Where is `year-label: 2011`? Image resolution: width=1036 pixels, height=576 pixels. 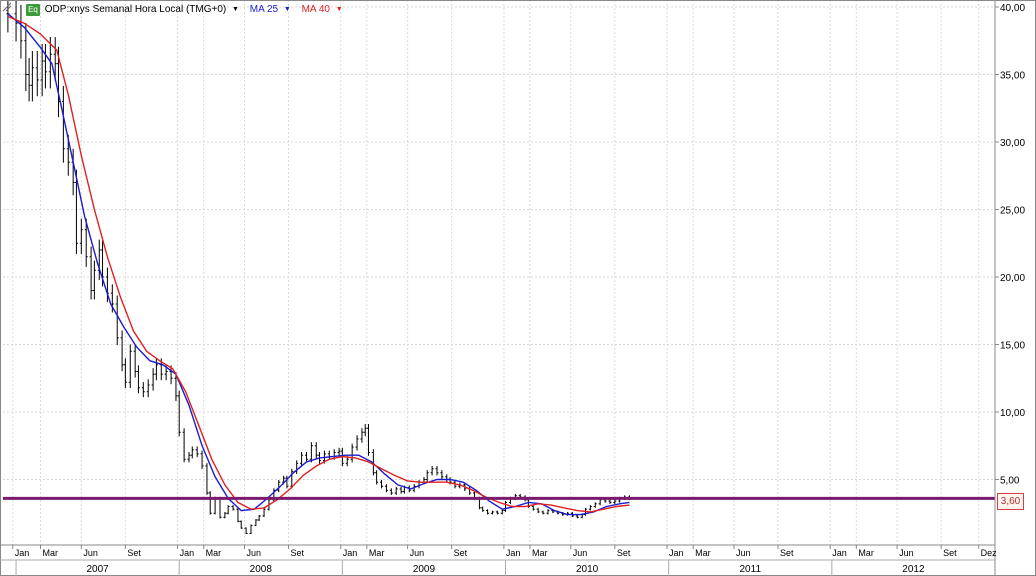 year-label: 2011 is located at coordinates (751, 569).